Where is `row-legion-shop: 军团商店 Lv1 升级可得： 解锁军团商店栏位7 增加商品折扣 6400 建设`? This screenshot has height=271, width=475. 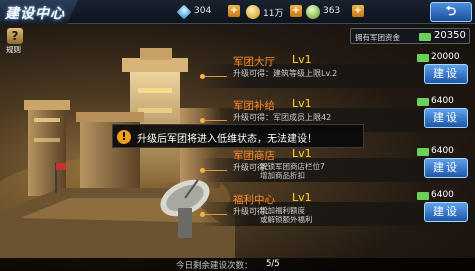
row-legion-shop: 军团商店 Lv1 升级可得： 解锁军团商店栏位7 增加商品折扣 6400 建设 is located at coordinates (337, 169).